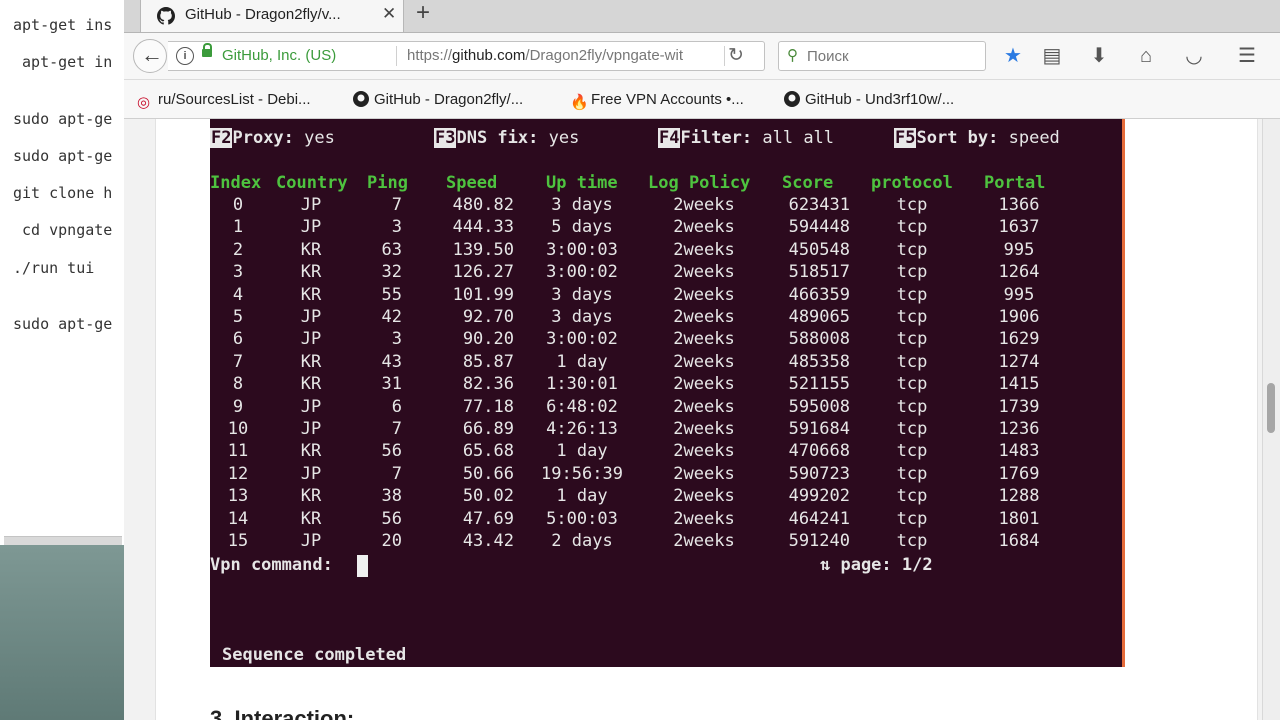 Image resolution: width=1280 pixels, height=720 pixels. Describe the element at coordinates (488, 518) in the screenshot. I see `table-cell-speed: 47.69` at that location.